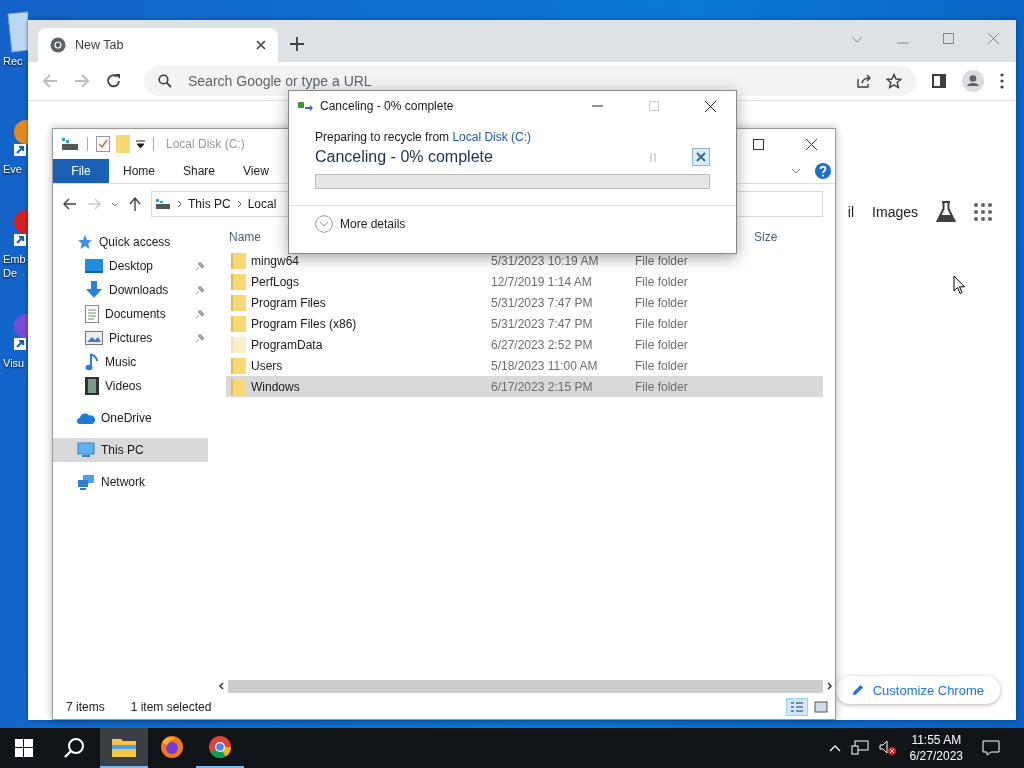 This screenshot has width=1024, height=768. What do you see at coordinates (140, 144) in the screenshot?
I see `dropdown-icon` at bounding box center [140, 144].